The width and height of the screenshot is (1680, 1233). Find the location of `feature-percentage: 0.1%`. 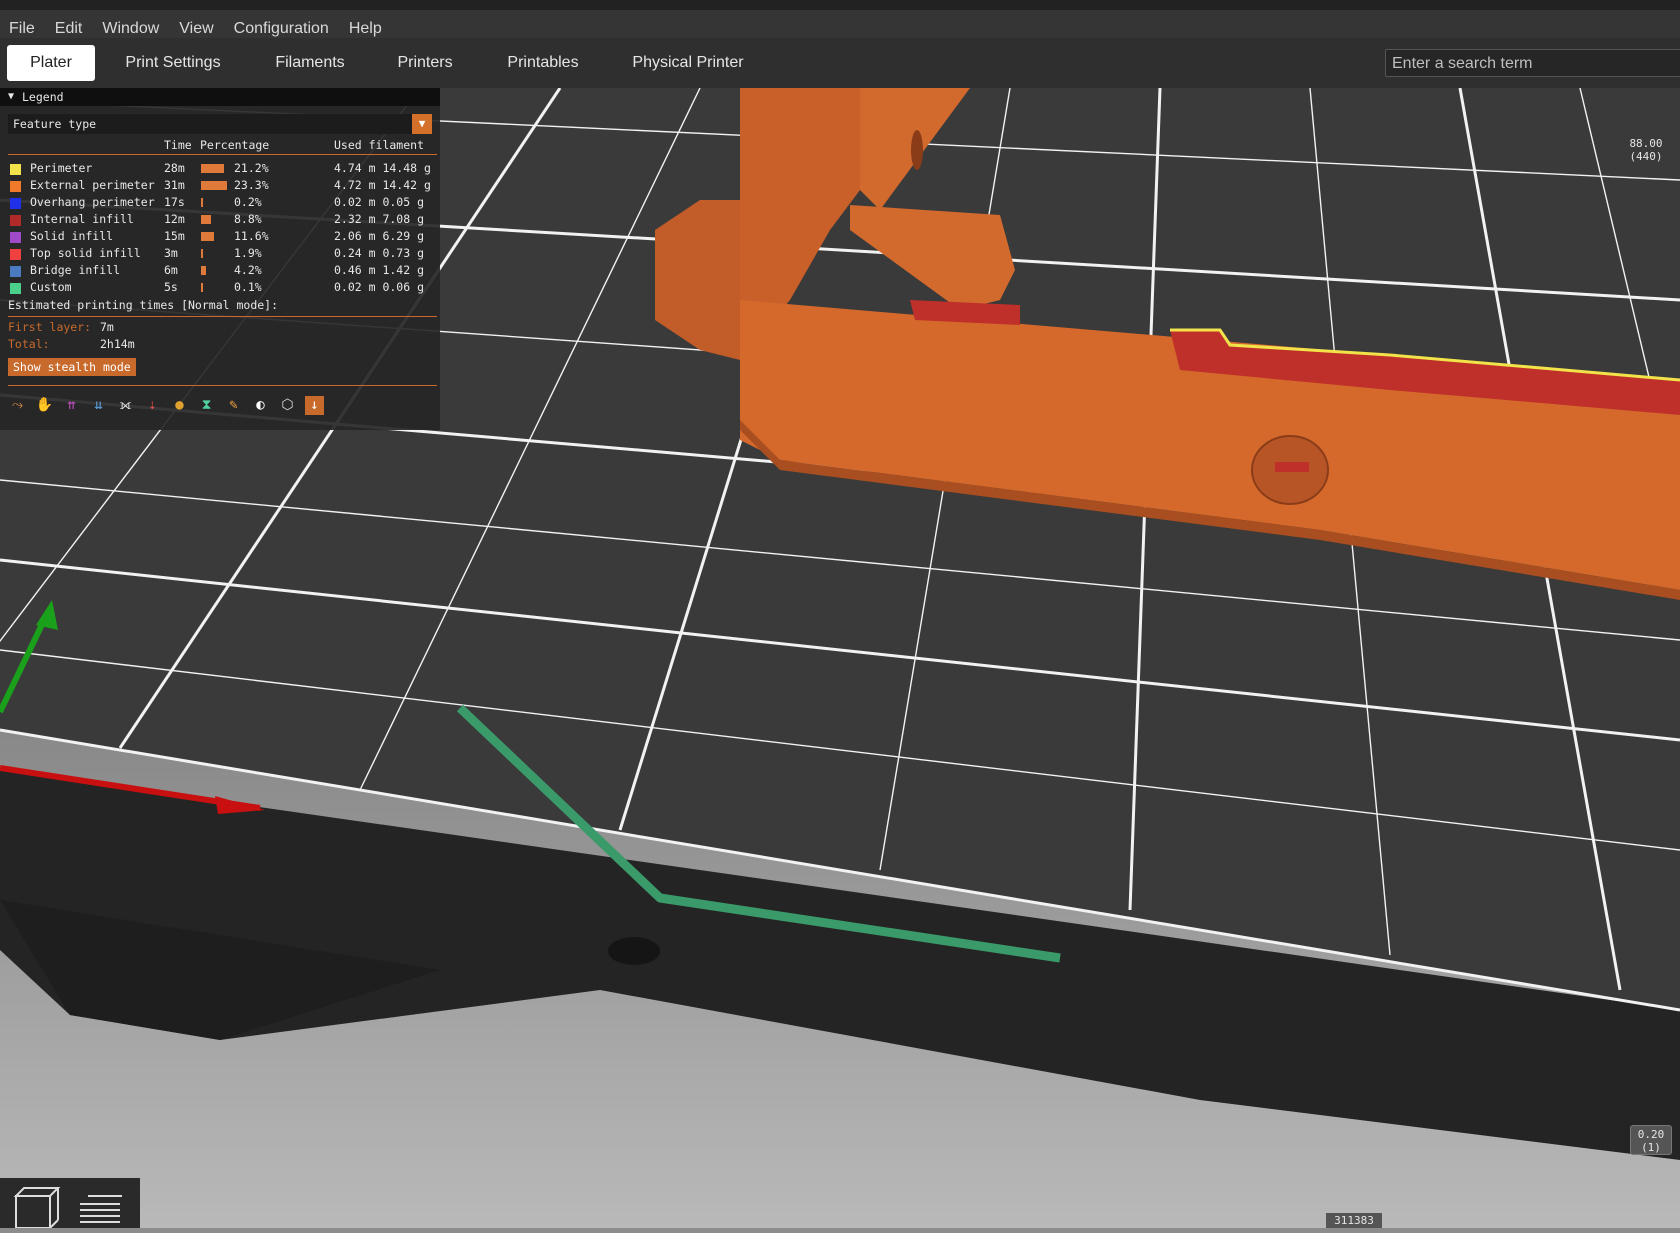

feature-percentage: 0.1% is located at coordinates (248, 287).